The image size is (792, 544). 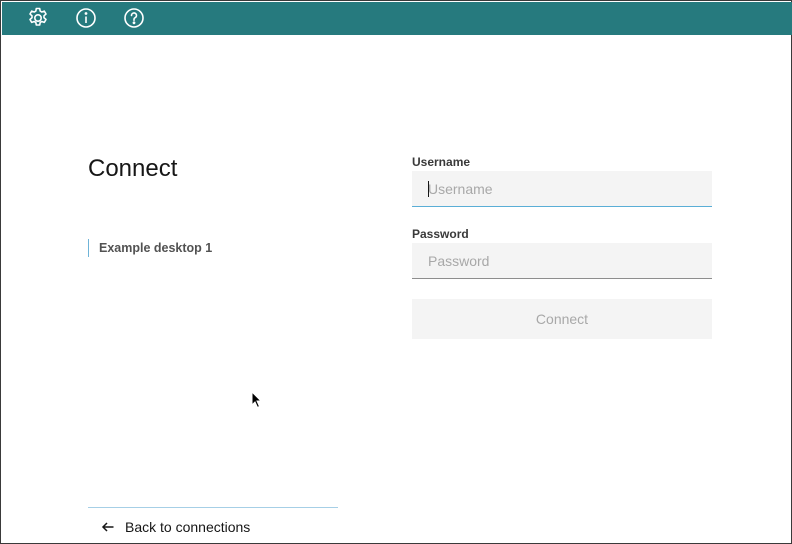 What do you see at coordinates (133, 168) in the screenshot?
I see `page-title: Connect` at bounding box center [133, 168].